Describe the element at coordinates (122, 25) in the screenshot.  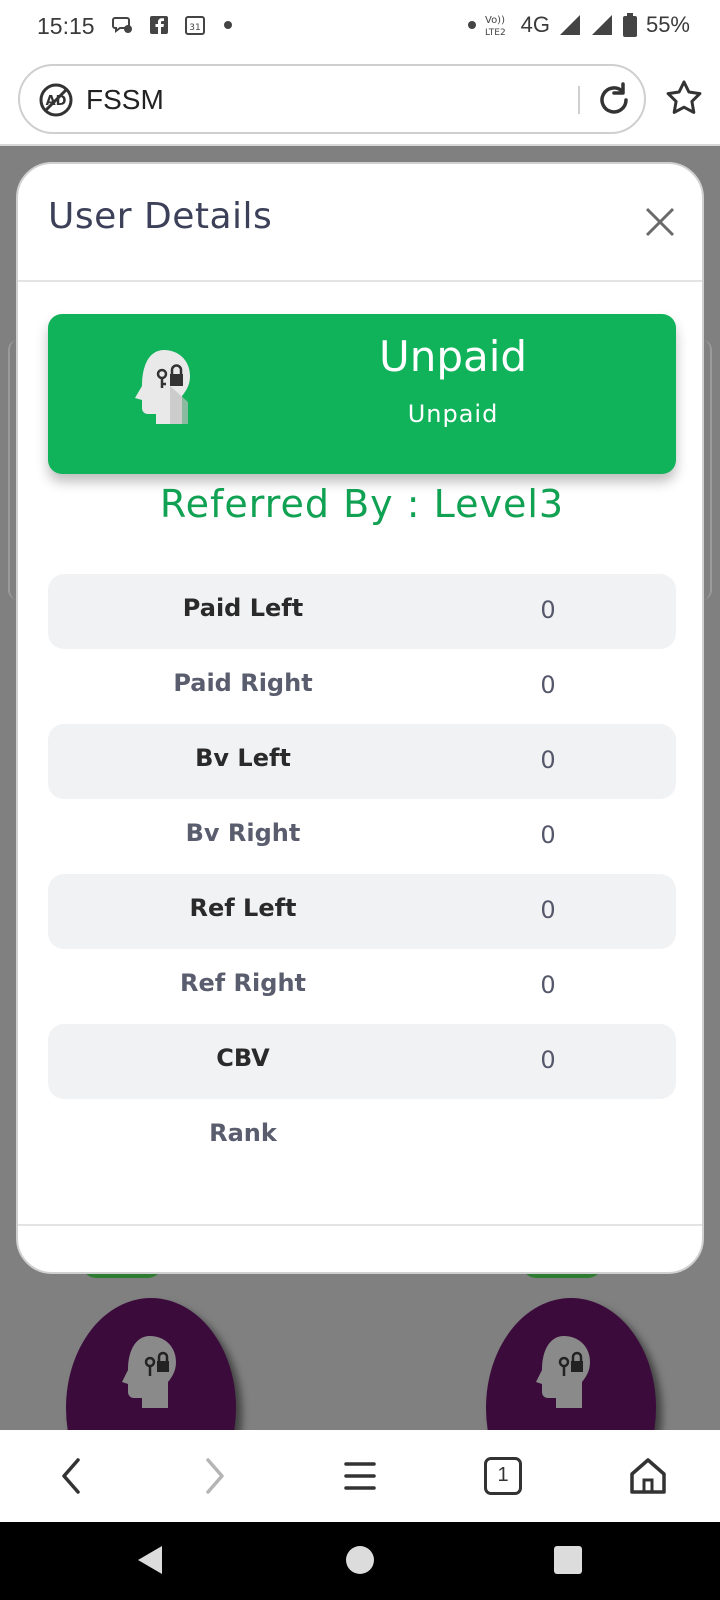
I see `chat-icon` at that location.